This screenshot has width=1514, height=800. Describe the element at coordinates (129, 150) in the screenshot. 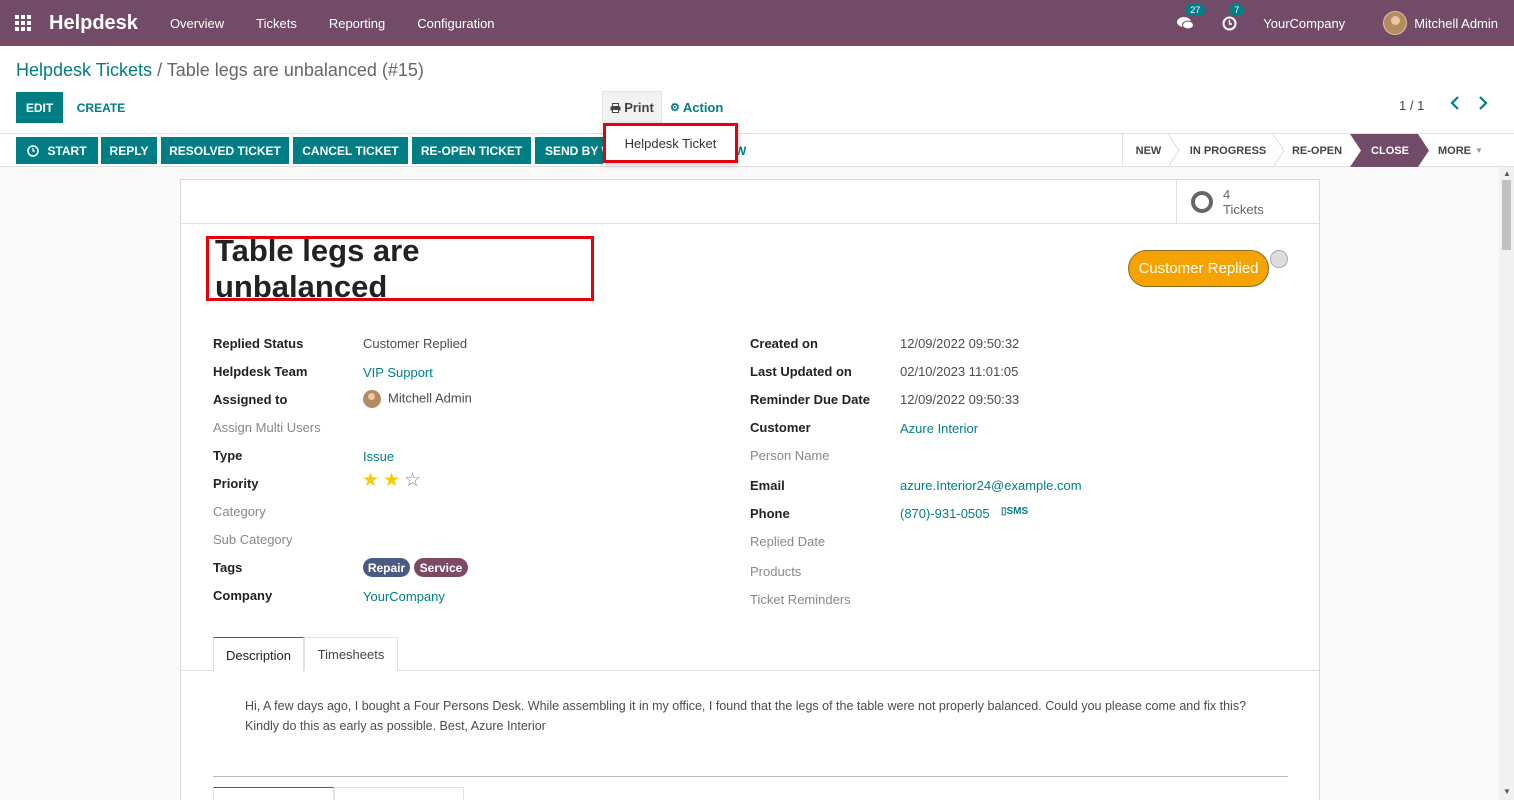

I see `reply-button: REPLY` at that location.